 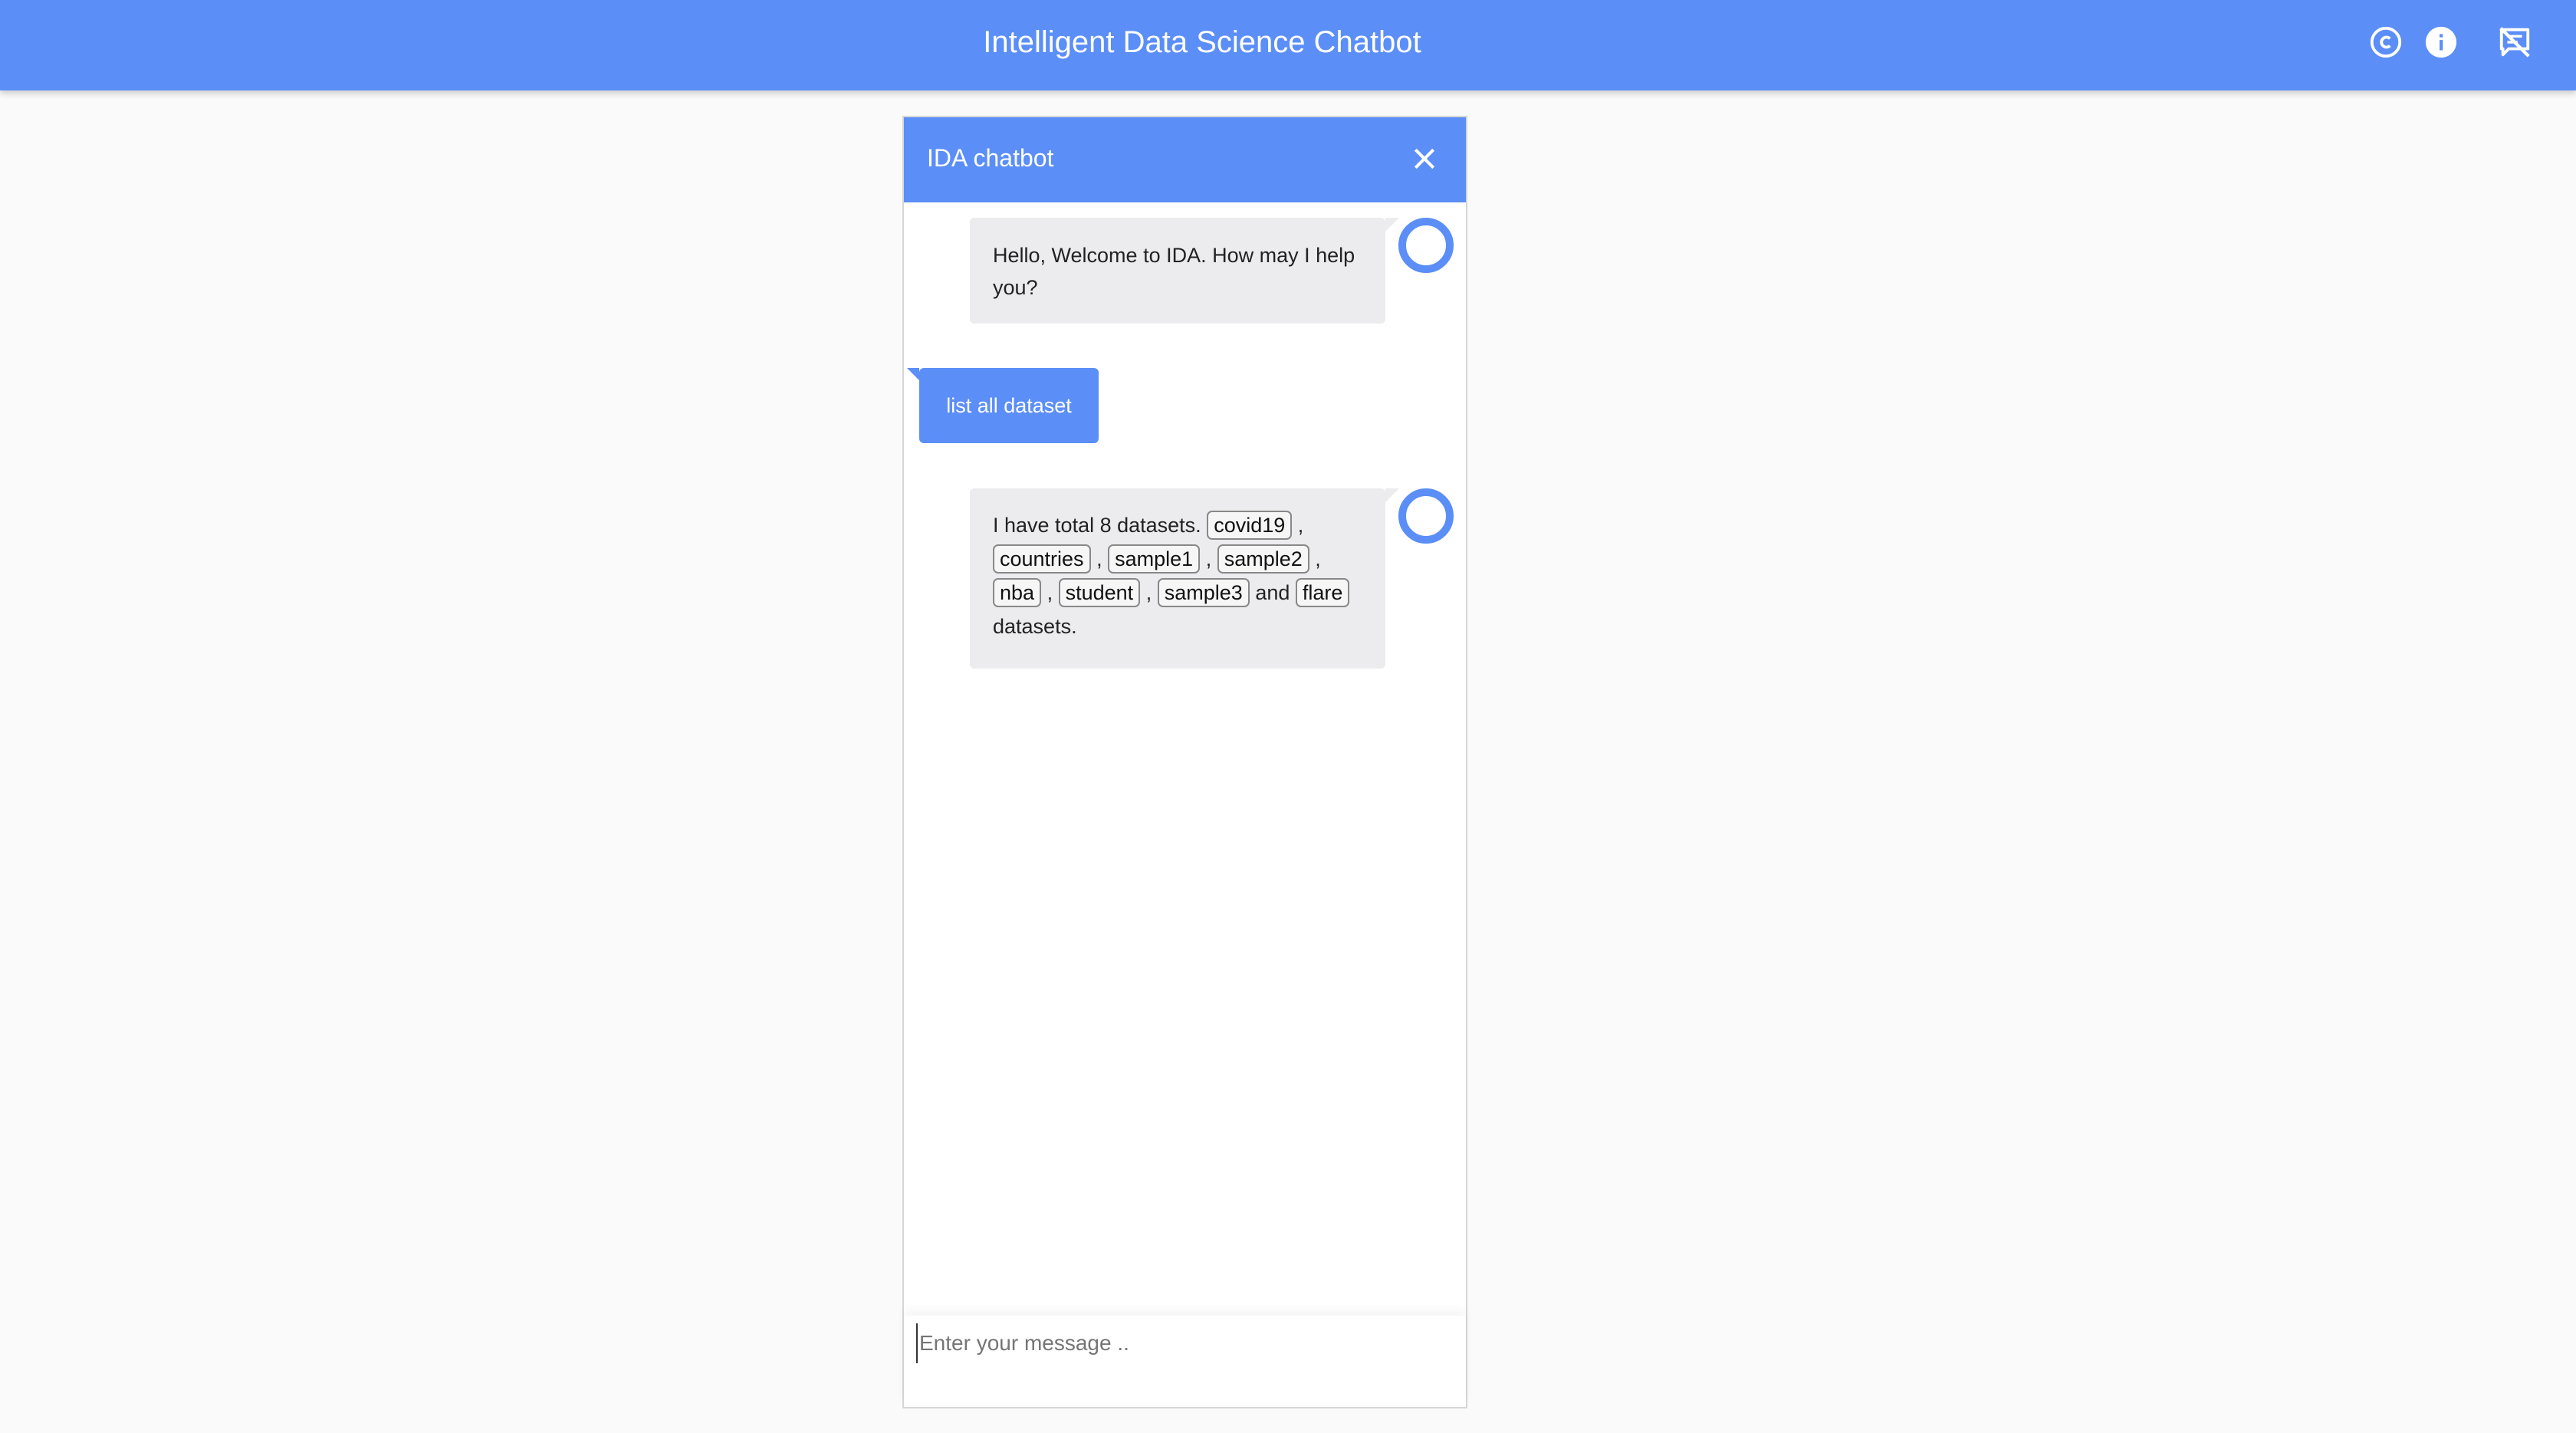 I want to click on dataset-chip-student: student, so click(x=1099, y=592).